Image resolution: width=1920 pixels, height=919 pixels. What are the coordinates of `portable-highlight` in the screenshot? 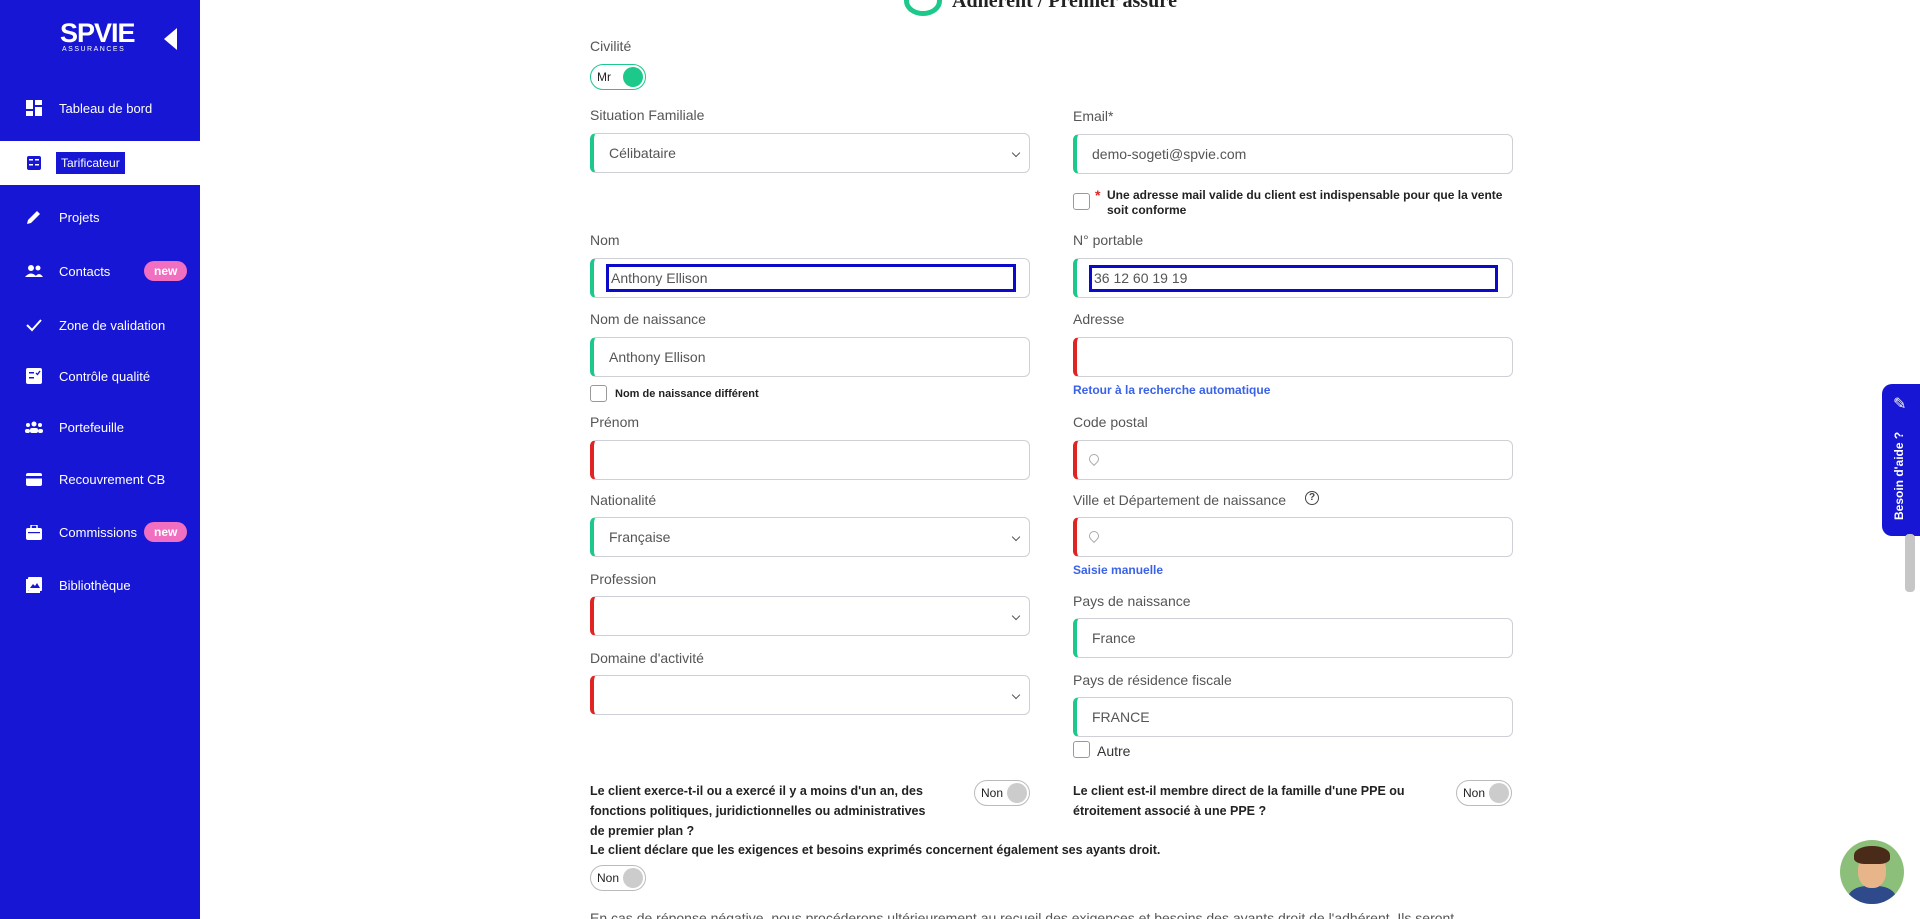 It's located at (1293, 278).